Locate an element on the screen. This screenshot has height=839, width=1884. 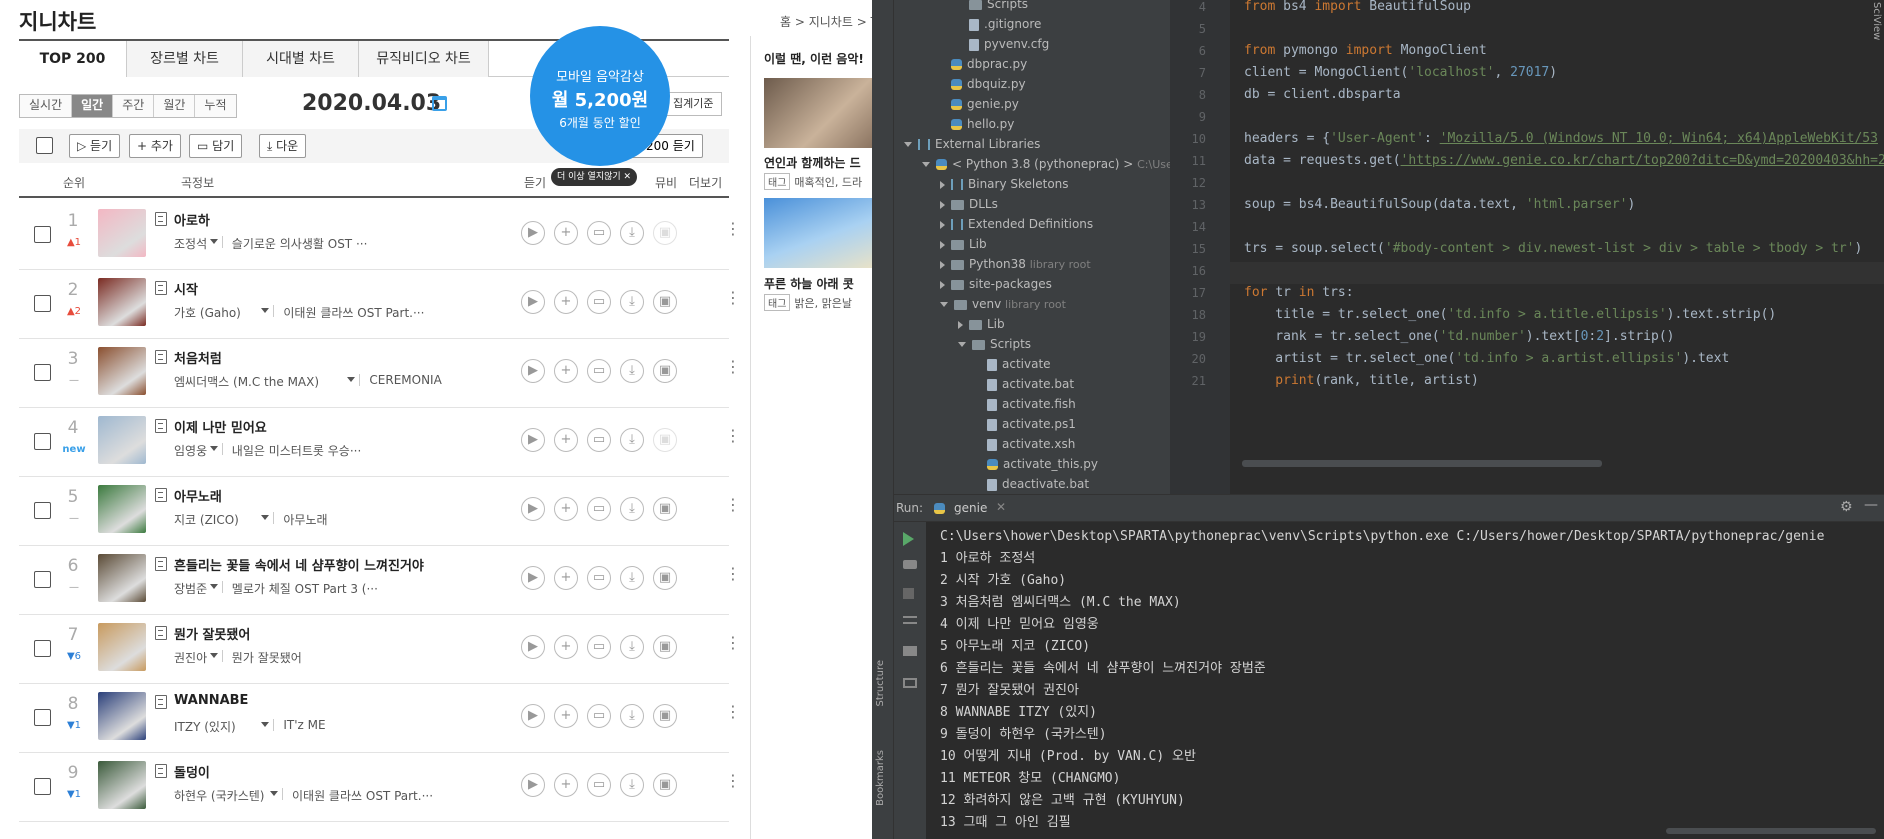
editor-scrollbar is located at coordinates (1422, 463).